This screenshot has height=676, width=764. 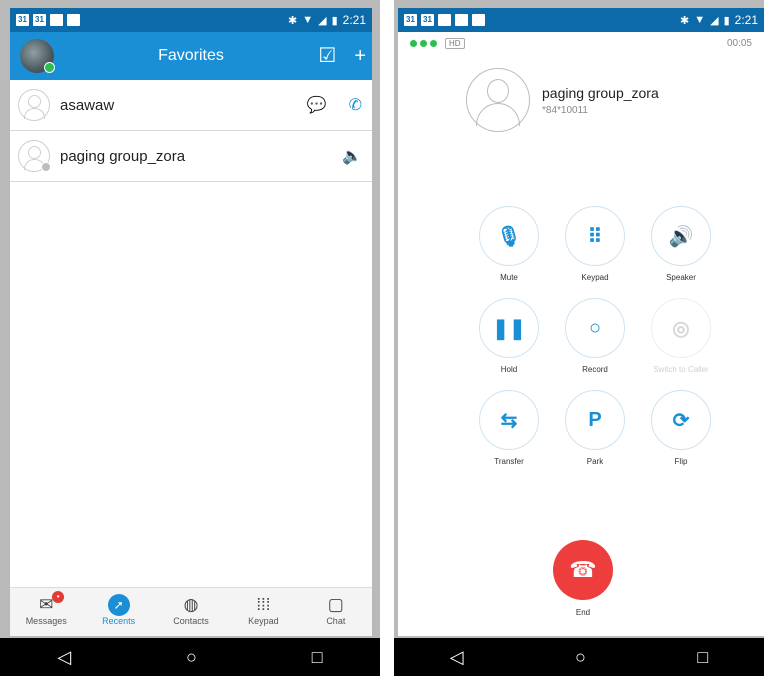 I want to click on favorite-name: paging group_zora, so click(x=123, y=156).